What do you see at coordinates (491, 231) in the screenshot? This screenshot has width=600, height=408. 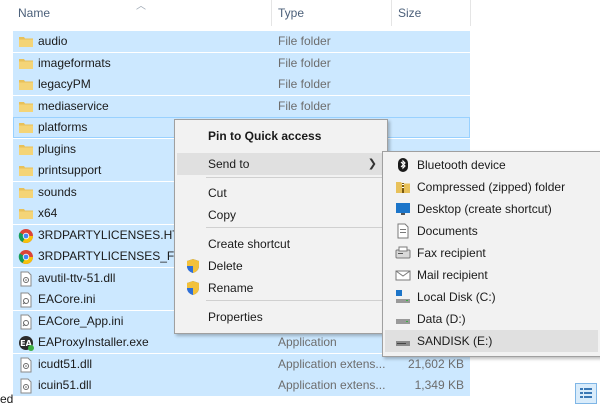 I see `send-to-item-documents: Documents` at bounding box center [491, 231].